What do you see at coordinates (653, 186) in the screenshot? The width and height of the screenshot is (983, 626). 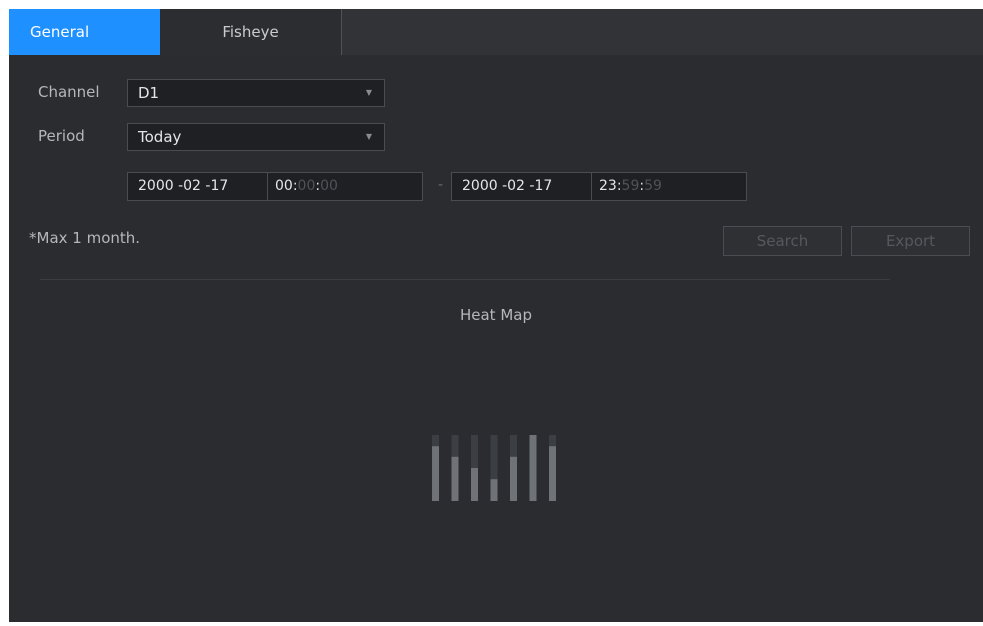 I see `end-second: 59` at bounding box center [653, 186].